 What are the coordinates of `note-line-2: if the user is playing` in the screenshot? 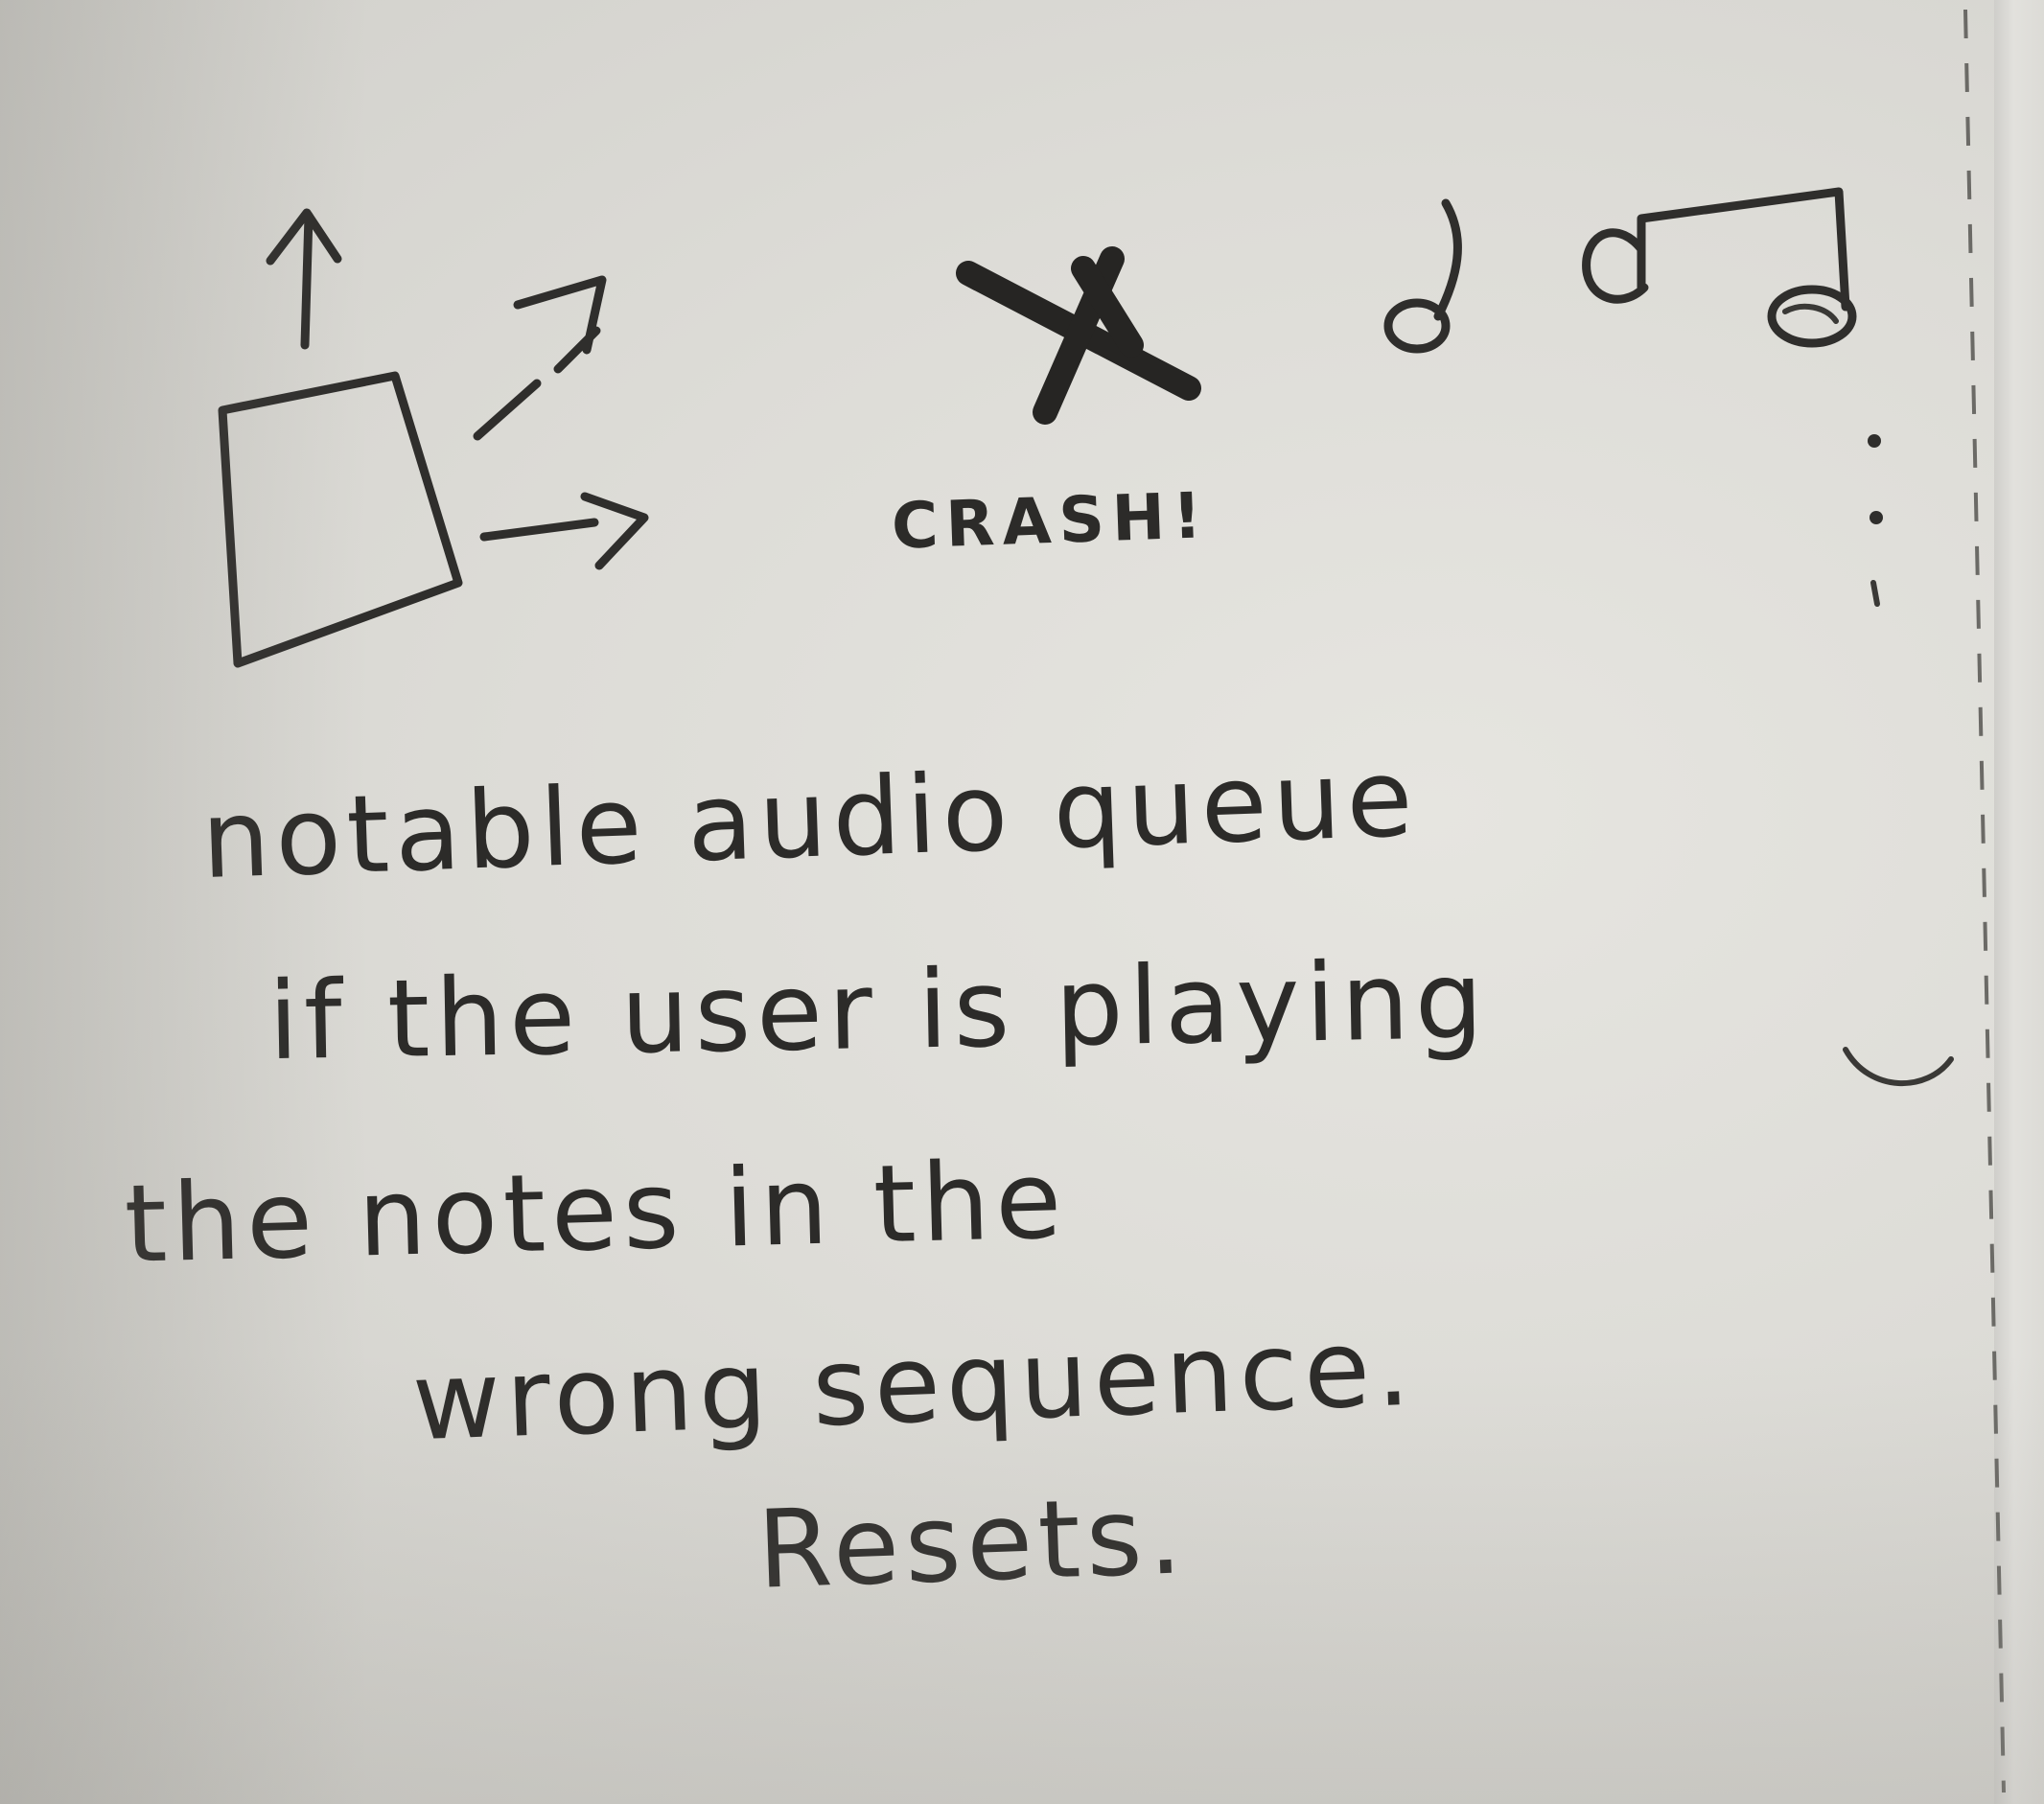 It's located at (878, 1011).